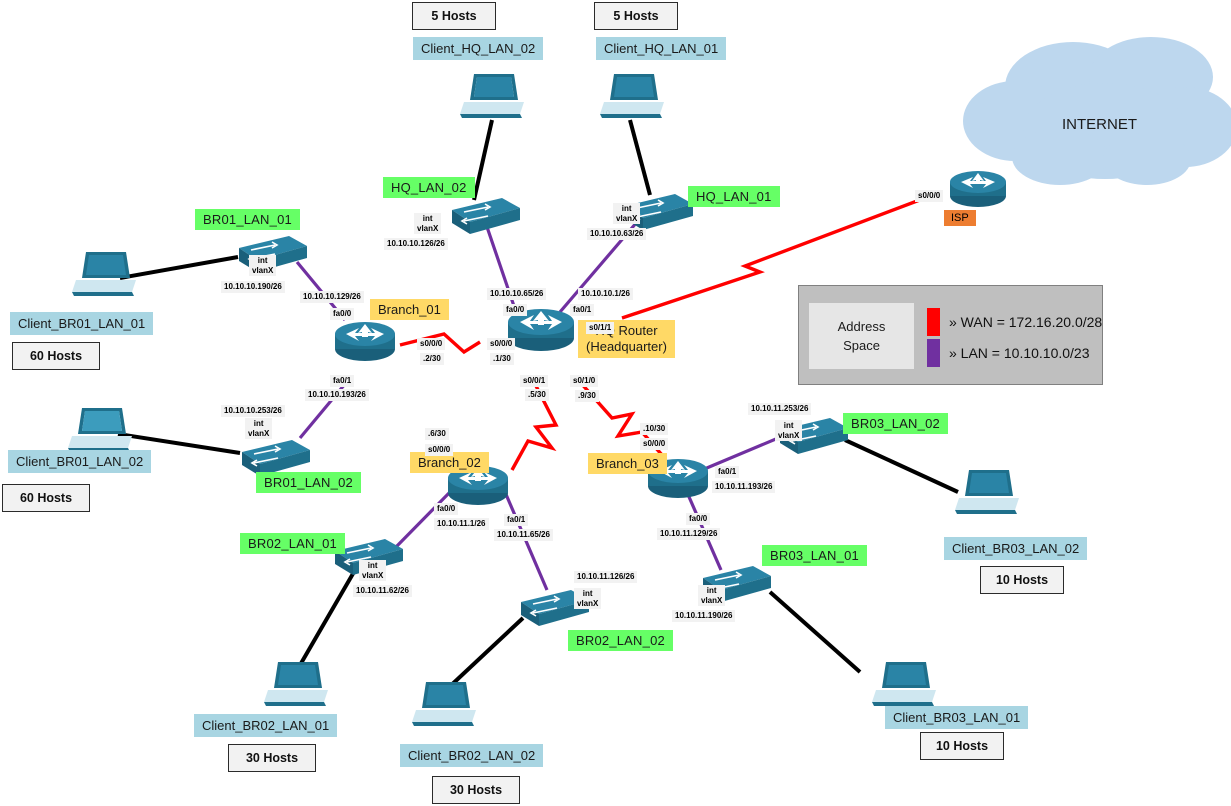 This screenshot has width=1231, height=806. Describe the element at coordinates (409, 309) in the screenshot. I see `branch01-label: Branch_01` at that location.